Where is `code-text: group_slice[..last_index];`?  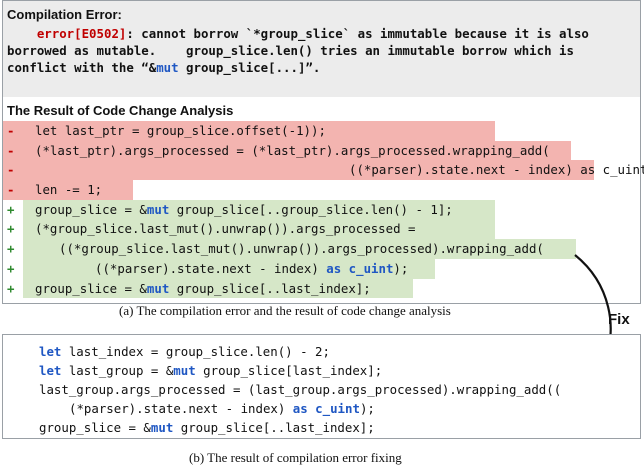
code-text: group_slice[..last_index]; is located at coordinates (274, 427).